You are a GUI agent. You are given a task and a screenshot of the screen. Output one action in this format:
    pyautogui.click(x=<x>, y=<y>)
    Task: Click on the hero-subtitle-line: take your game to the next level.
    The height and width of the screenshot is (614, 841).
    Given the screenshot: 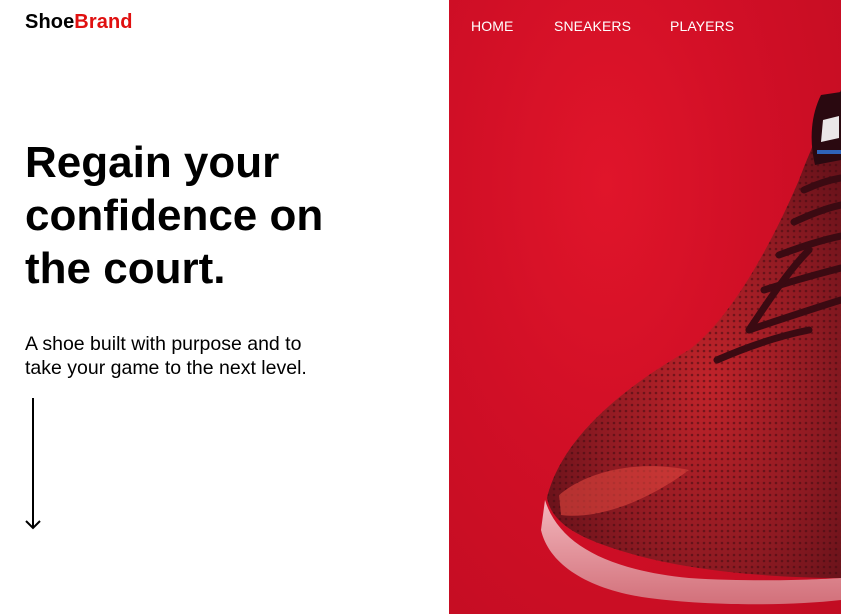 What is the action you would take?
    pyautogui.click(x=166, y=368)
    